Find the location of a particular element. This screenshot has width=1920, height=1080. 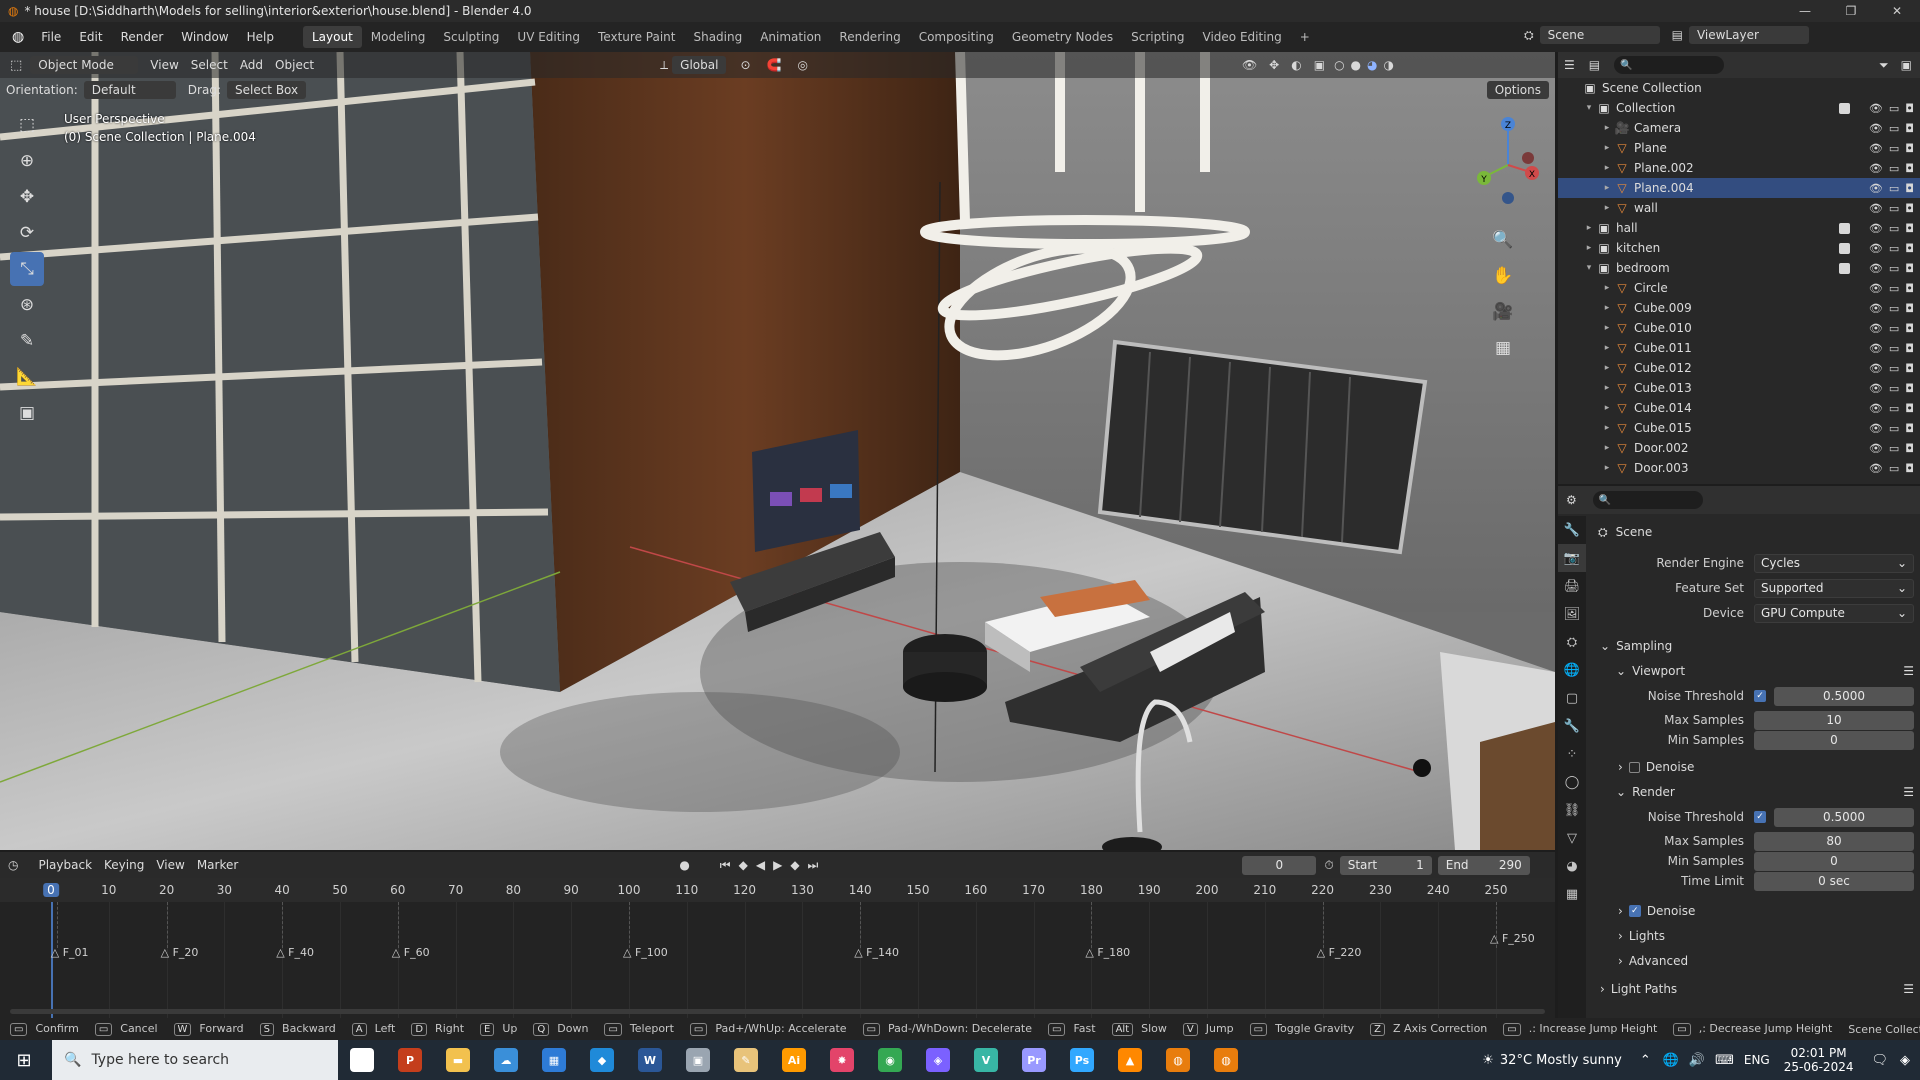

advanced-panel-header: › Advanced is located at coordinates (1766, 961).